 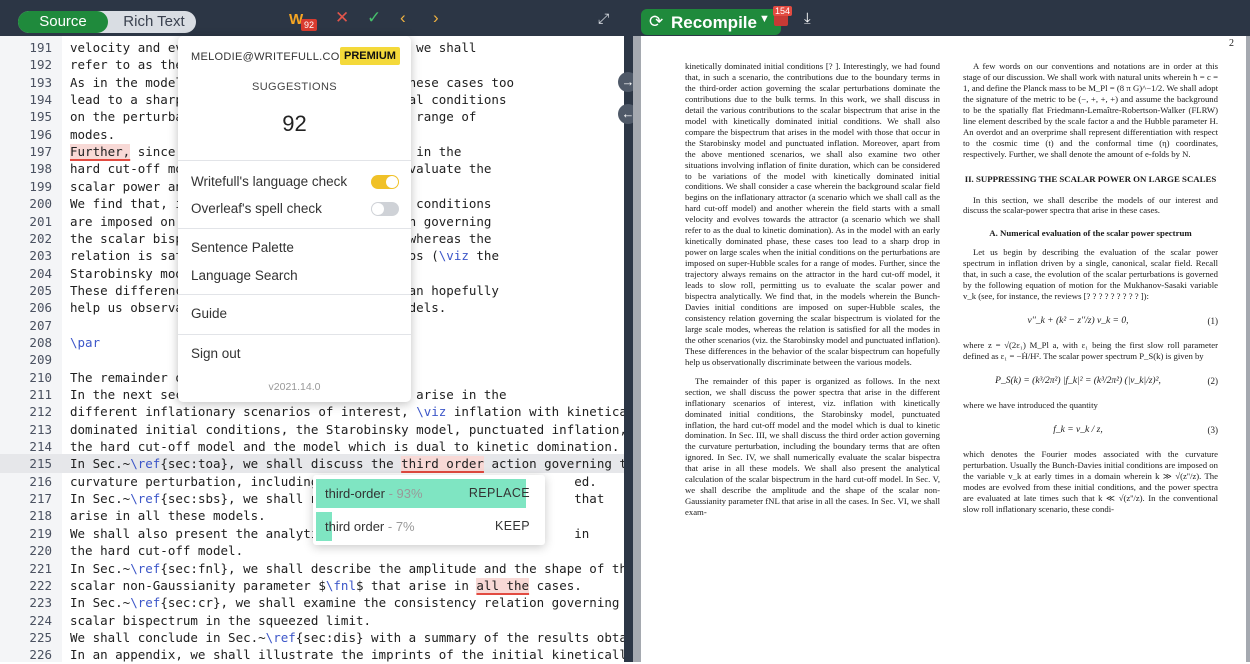 What do you see at coordinates (401, 526) in the screenshot?
I see `suggestion-percent: - 7%` at bounding box center [401, 526].